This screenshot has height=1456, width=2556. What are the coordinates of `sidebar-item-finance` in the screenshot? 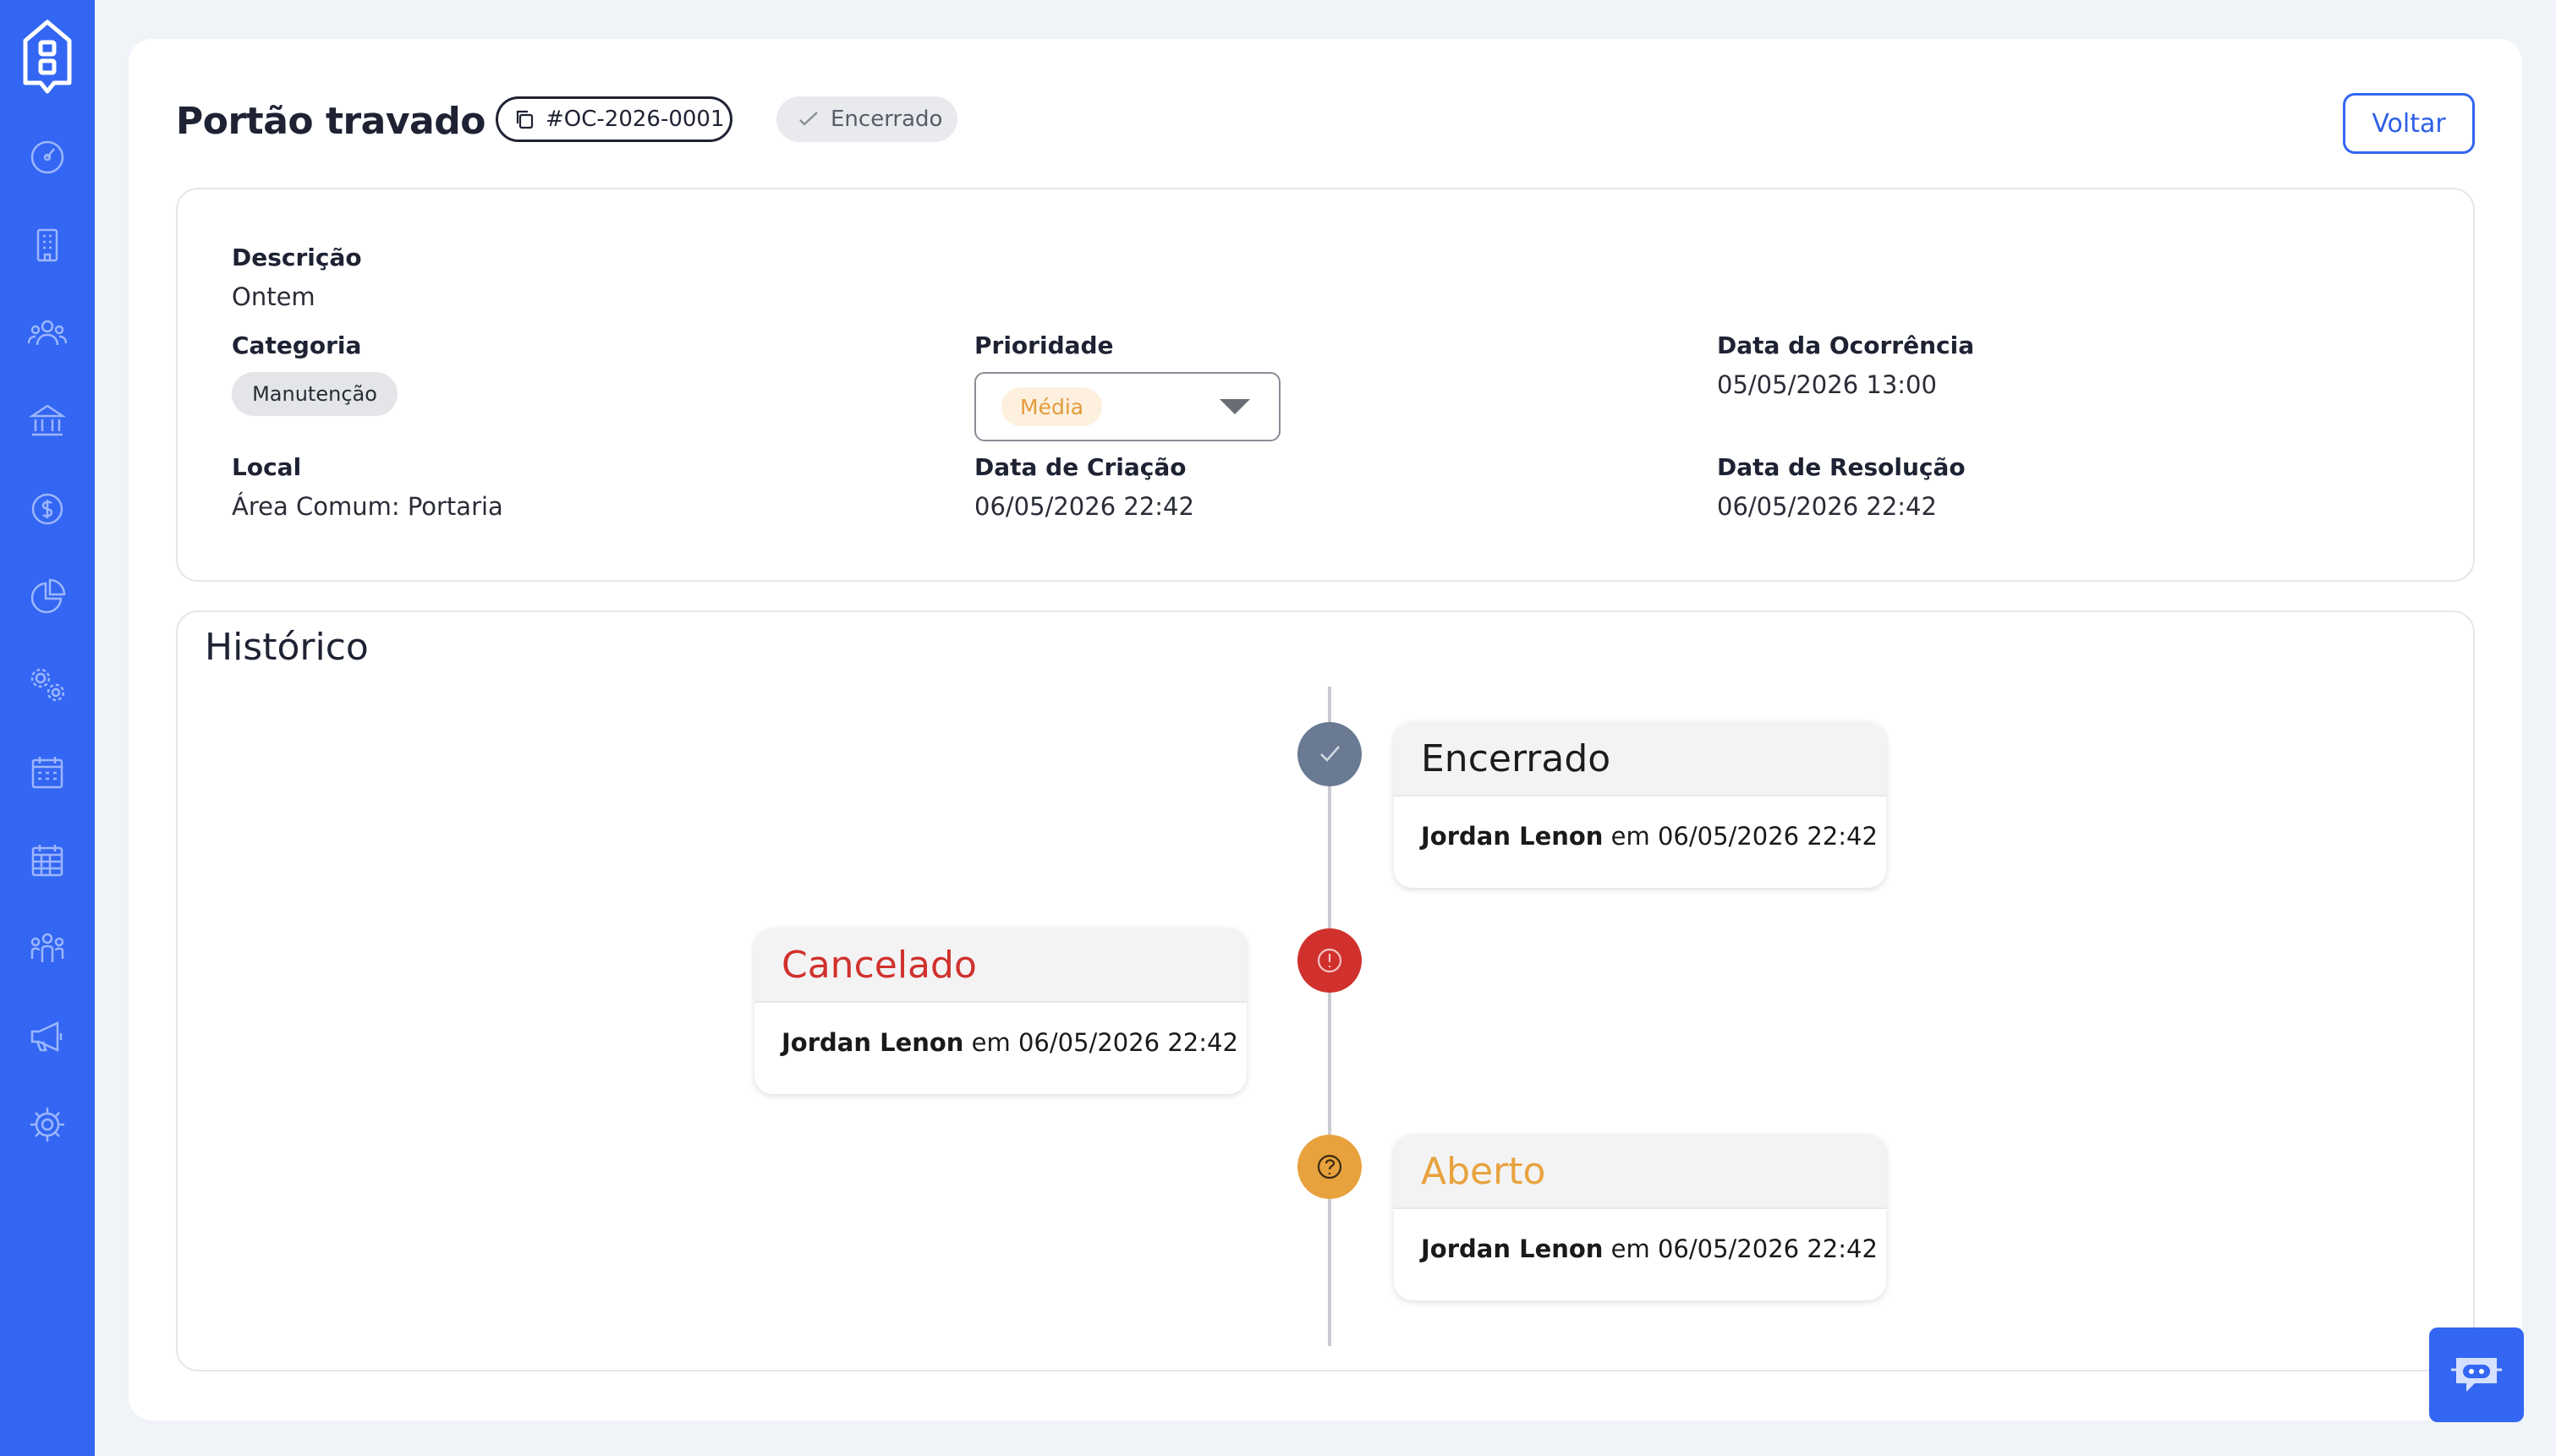 It's located at (48, 509).